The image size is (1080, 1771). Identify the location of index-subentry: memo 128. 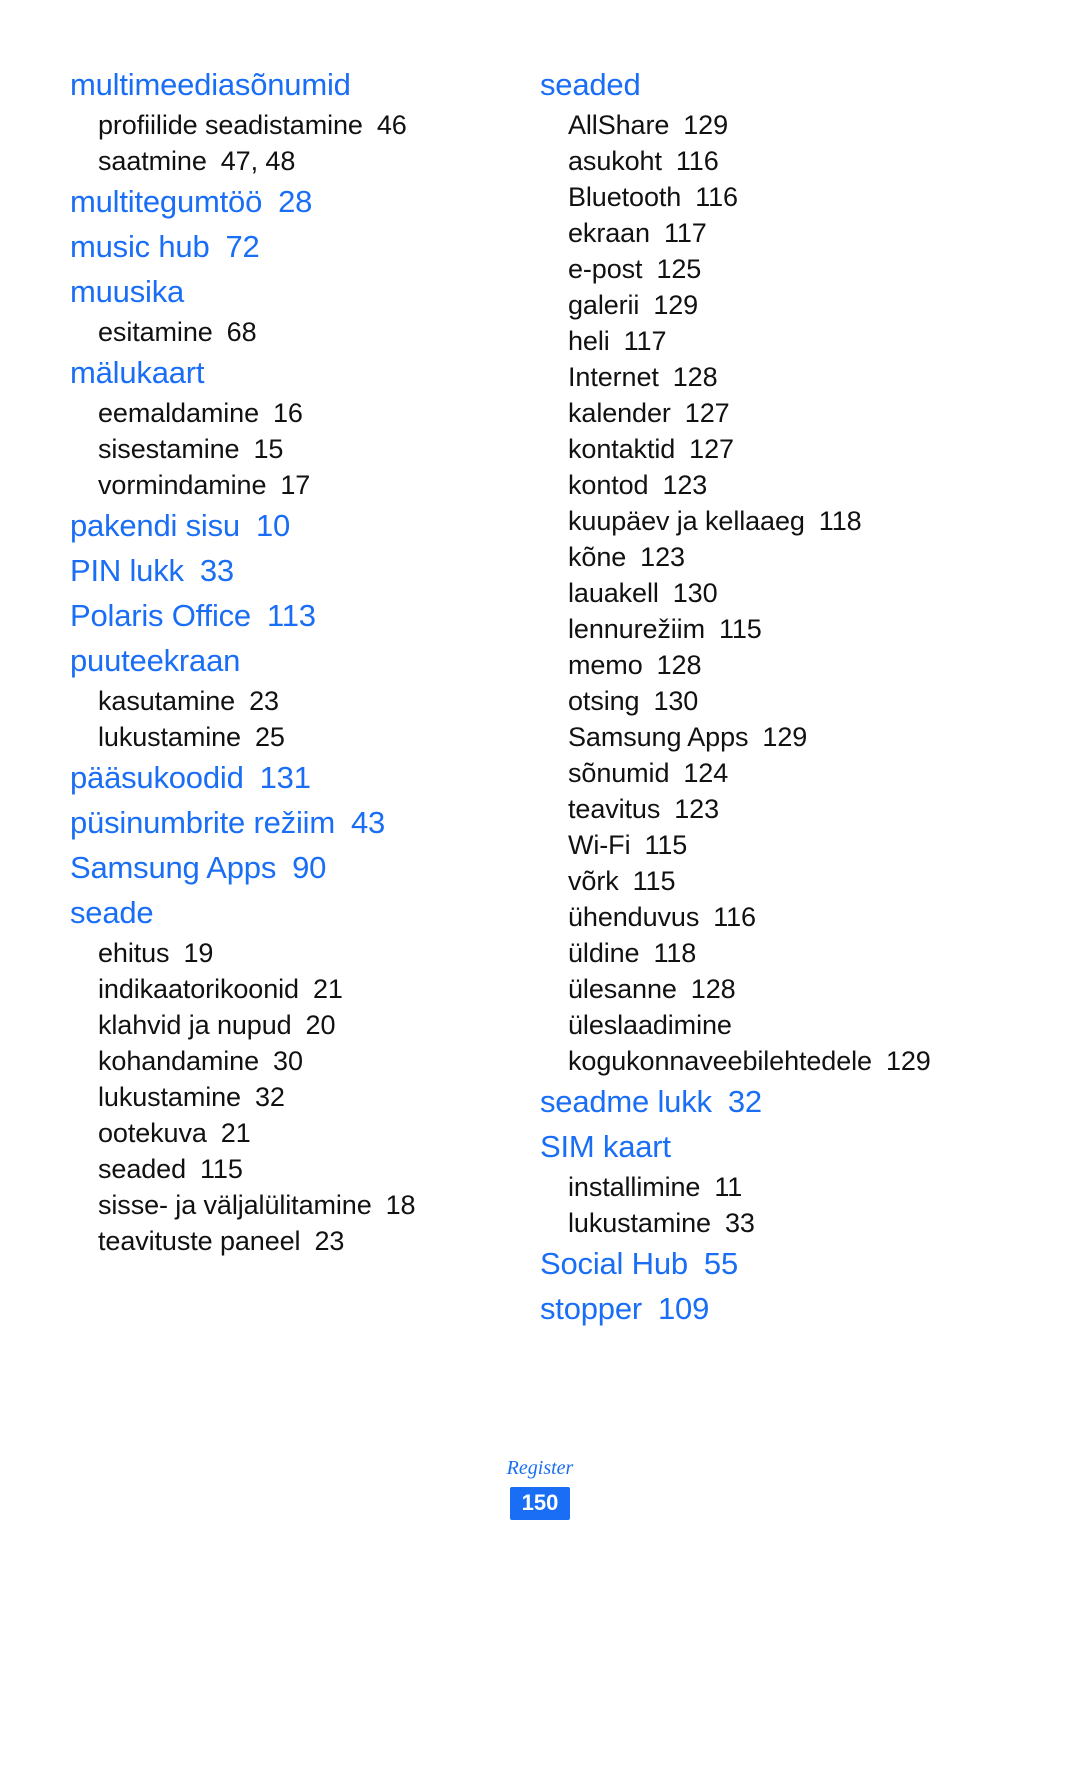
(775, 665).